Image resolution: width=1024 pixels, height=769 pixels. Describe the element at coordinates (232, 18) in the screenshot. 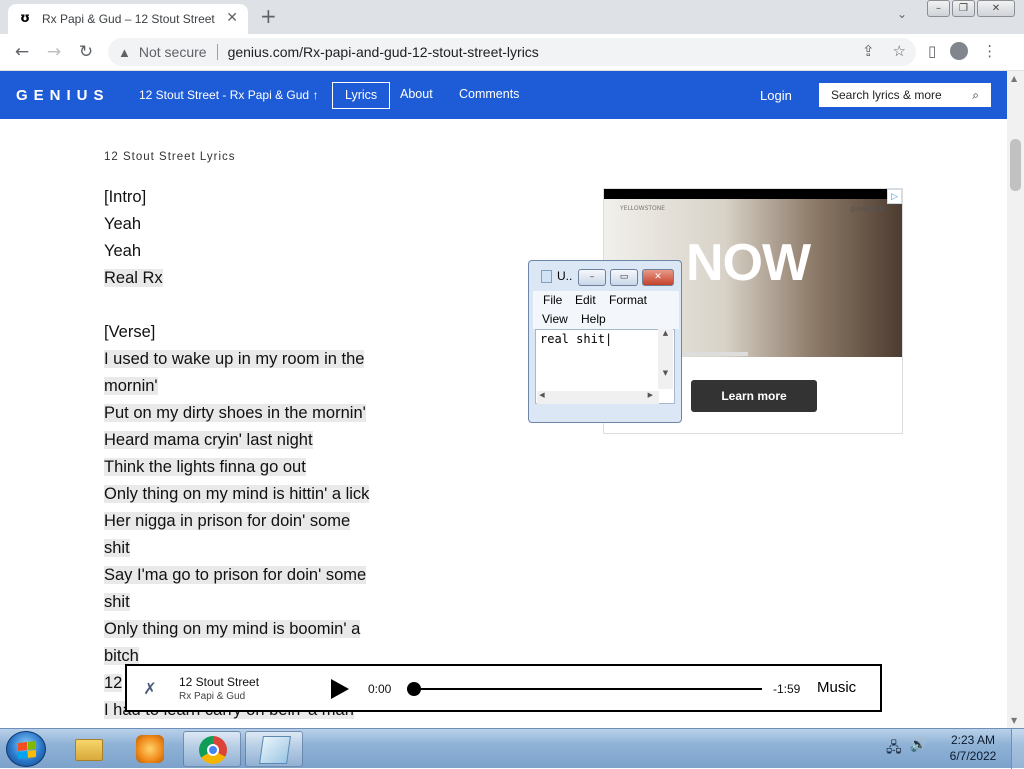

I see `tab-close-icon: ✕` at that location.